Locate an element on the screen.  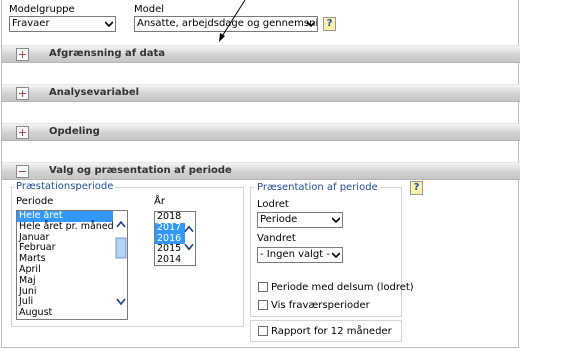
section-title: Afgrænsning af data is located at coordinates (107, 53).